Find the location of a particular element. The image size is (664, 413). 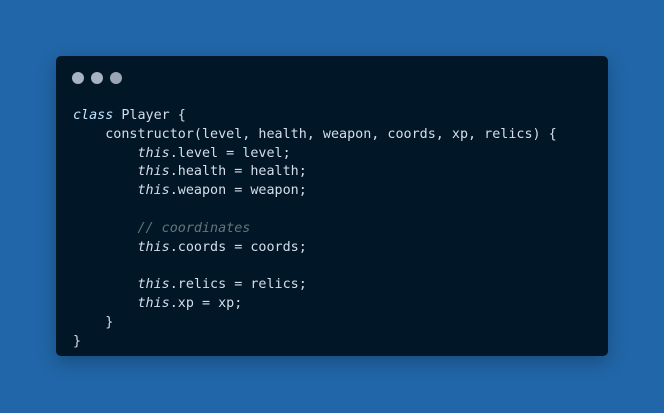

code-line-7: // coordinates is located at coordinates (315, 229).